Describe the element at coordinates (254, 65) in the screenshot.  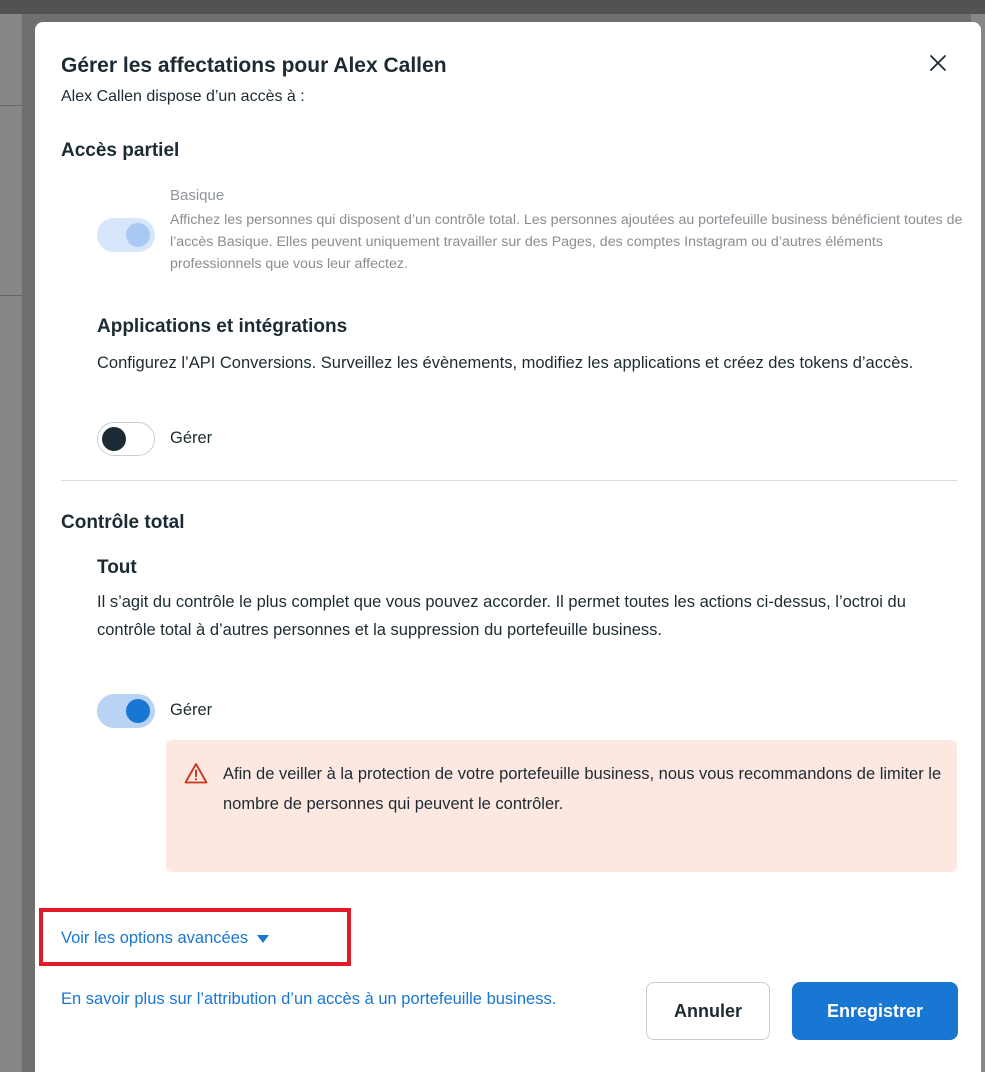
I see `dialog-title: Gérer les affectations pour Alex Callen` at that location.